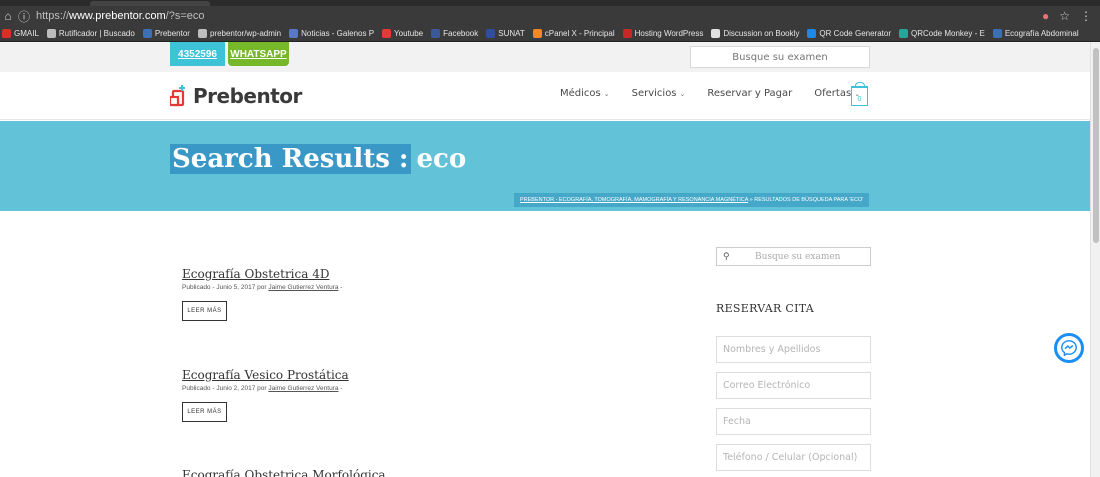  Describe the element at coordinates (793, 421) in the screenshot. I see `date-field: Fecha` at that location.